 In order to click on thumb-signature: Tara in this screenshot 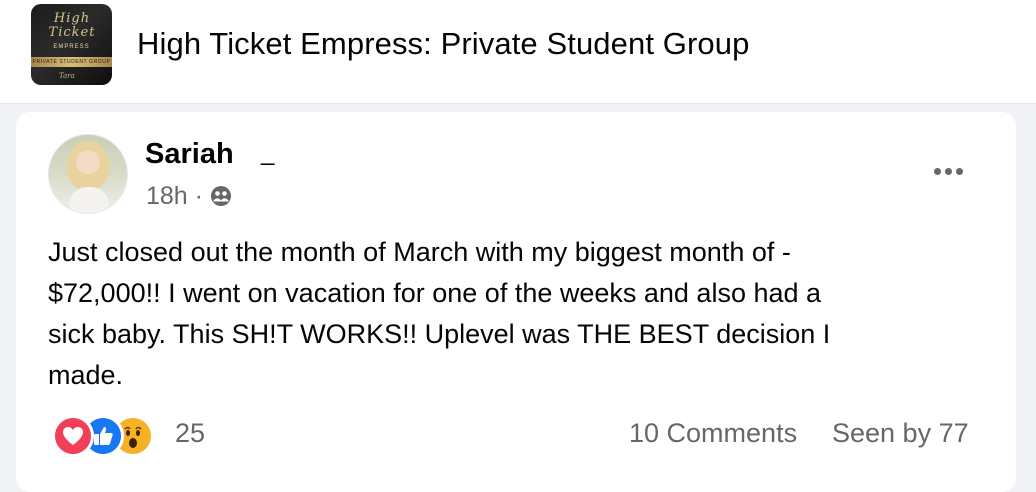, I will do `click(67, 76)`.